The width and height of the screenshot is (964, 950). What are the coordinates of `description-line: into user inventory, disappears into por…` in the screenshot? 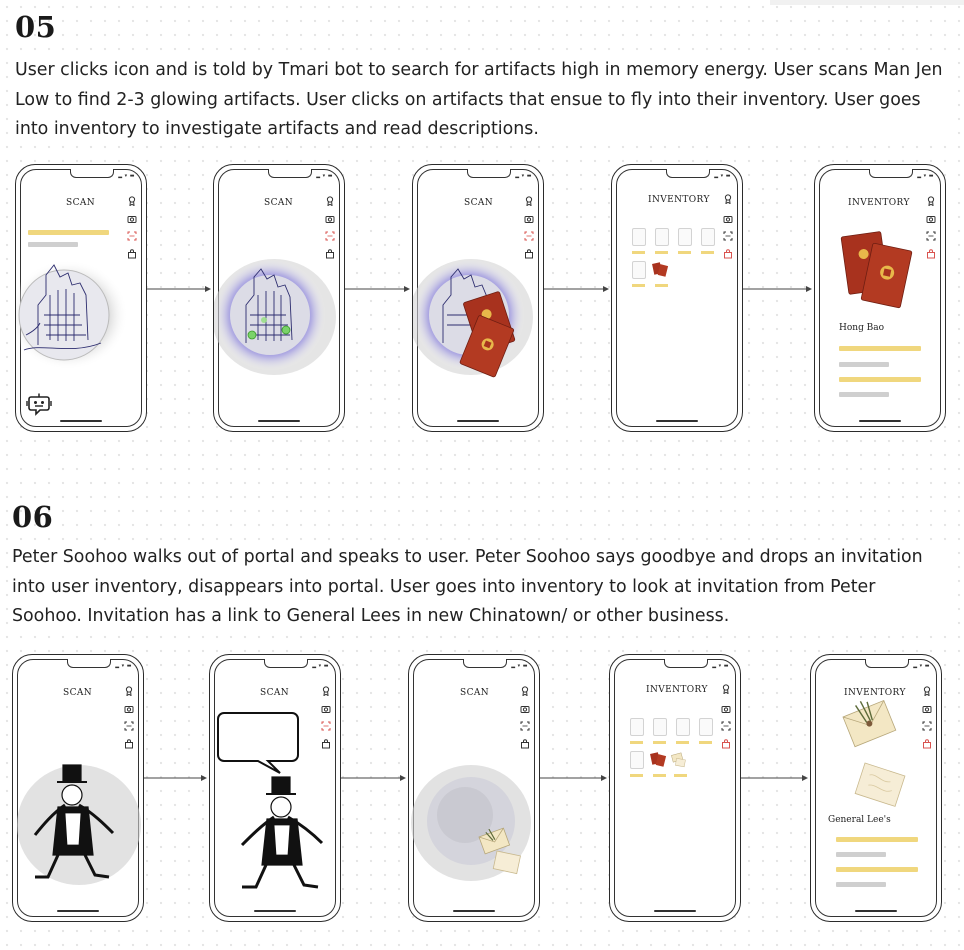 It's located at (444, 586).